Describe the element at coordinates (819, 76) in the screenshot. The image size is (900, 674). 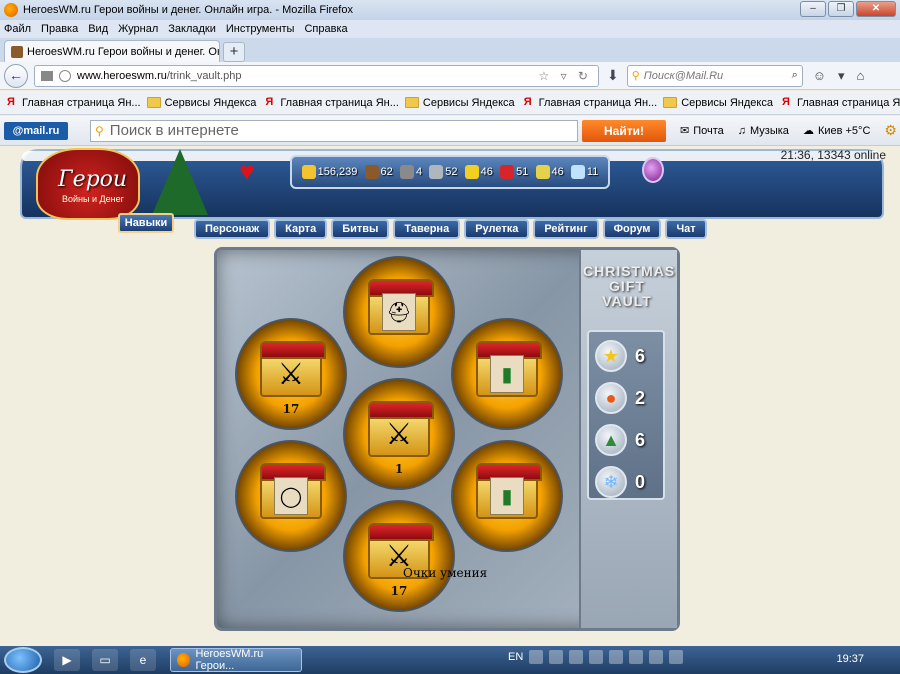
I see `addon-icon: ☺` at that location.